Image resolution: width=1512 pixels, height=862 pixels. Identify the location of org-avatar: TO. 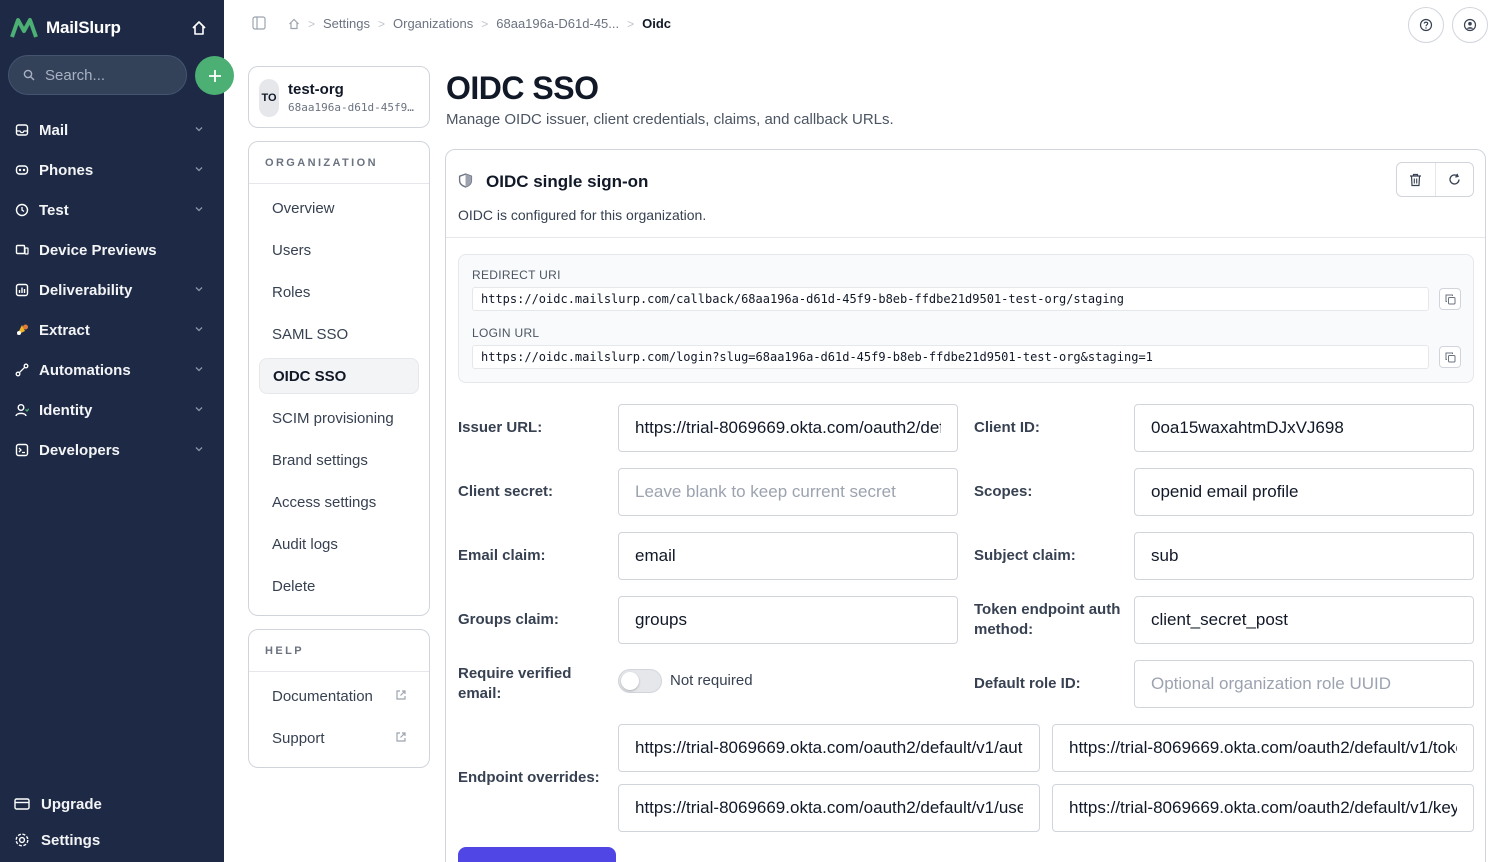
(269, 98).